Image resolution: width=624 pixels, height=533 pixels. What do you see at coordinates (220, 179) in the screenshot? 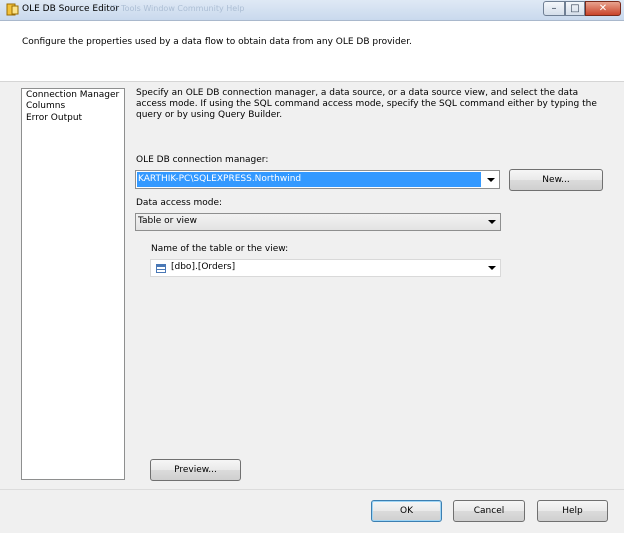
I see `connection-manager-value: KARTHIK-PC\SQLEXPRESS.Northwind` at bounding box center [220, 179].